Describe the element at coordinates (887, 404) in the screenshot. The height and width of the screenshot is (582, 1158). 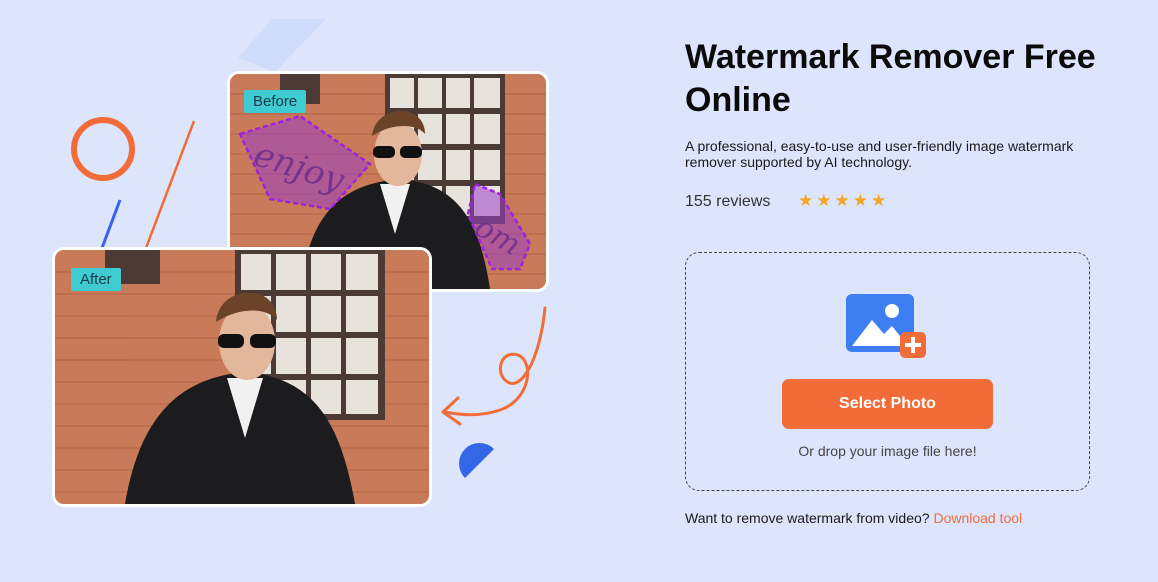
I see `select-photo-button: Select Photo` at that location.